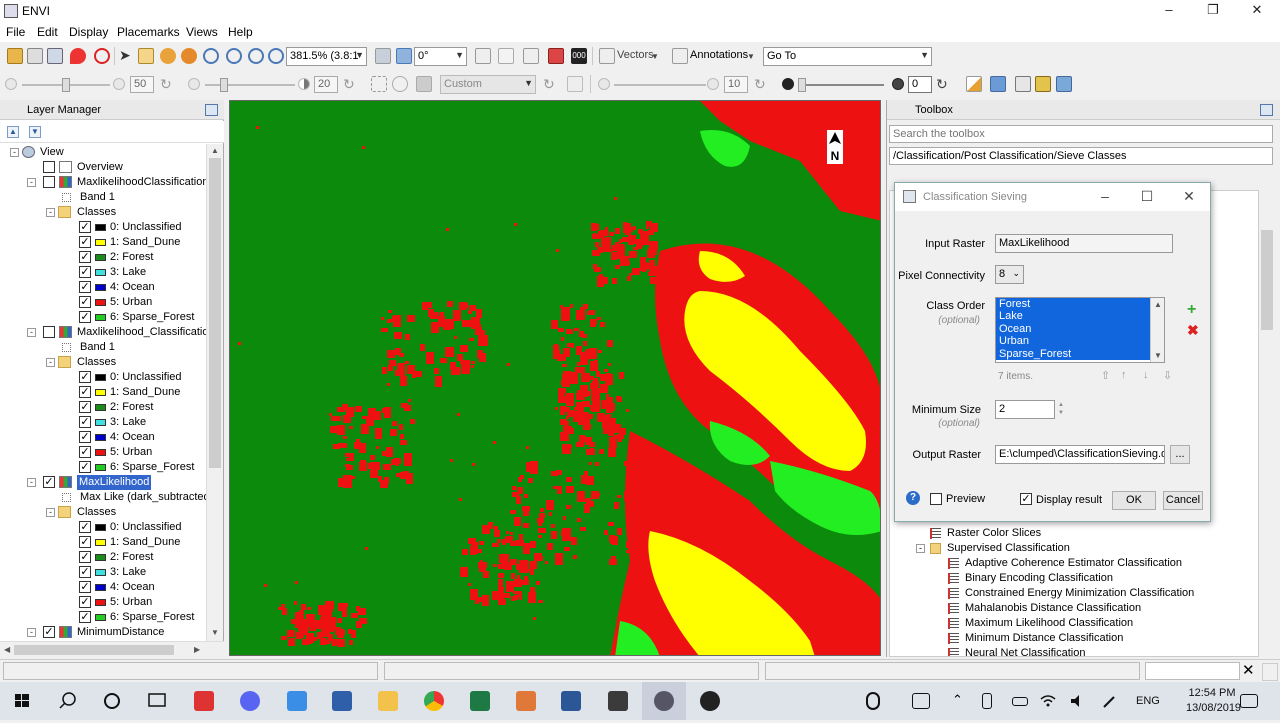  What do you see at coordinates (102, 56) in the screenshot?
I see `crosshair-icon` at bounding box center [102, 56].